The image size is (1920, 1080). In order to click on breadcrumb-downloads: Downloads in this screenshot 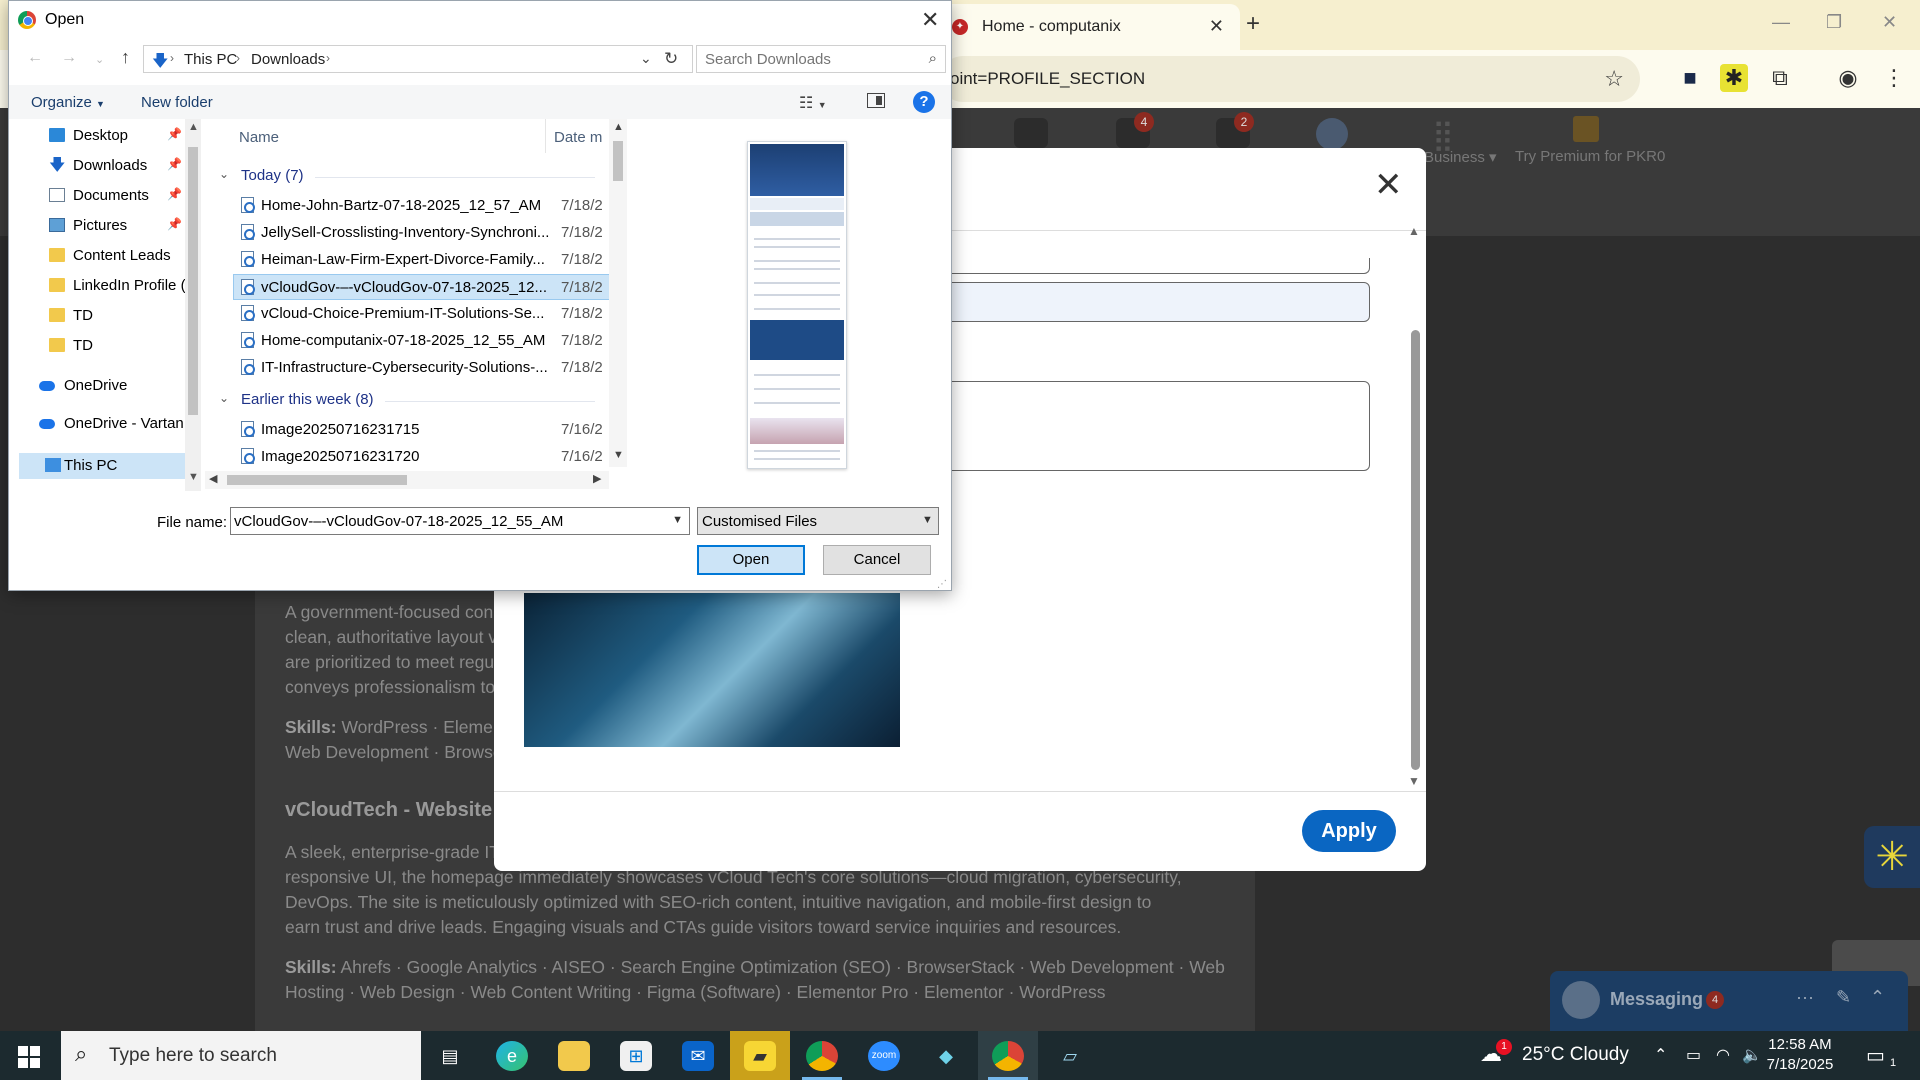, I will do `click(288, 59)`.